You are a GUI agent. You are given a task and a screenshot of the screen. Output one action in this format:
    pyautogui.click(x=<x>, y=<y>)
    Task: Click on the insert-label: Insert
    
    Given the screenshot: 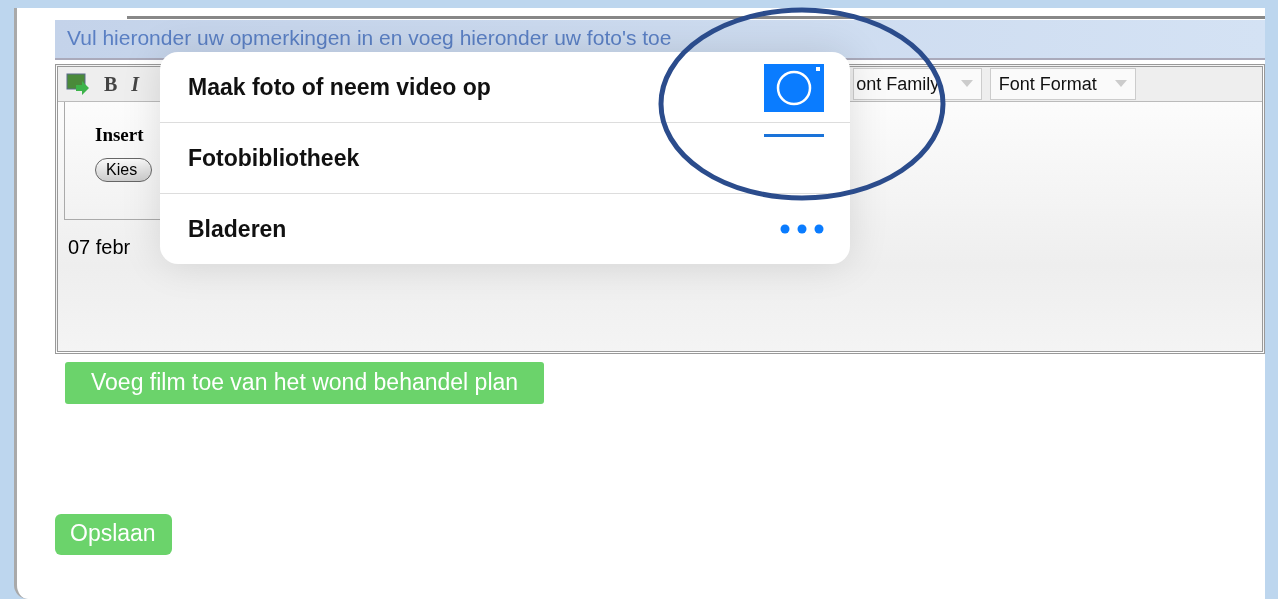 What is the action you would take?
    pyautogui.click(x=120, y=135)
    